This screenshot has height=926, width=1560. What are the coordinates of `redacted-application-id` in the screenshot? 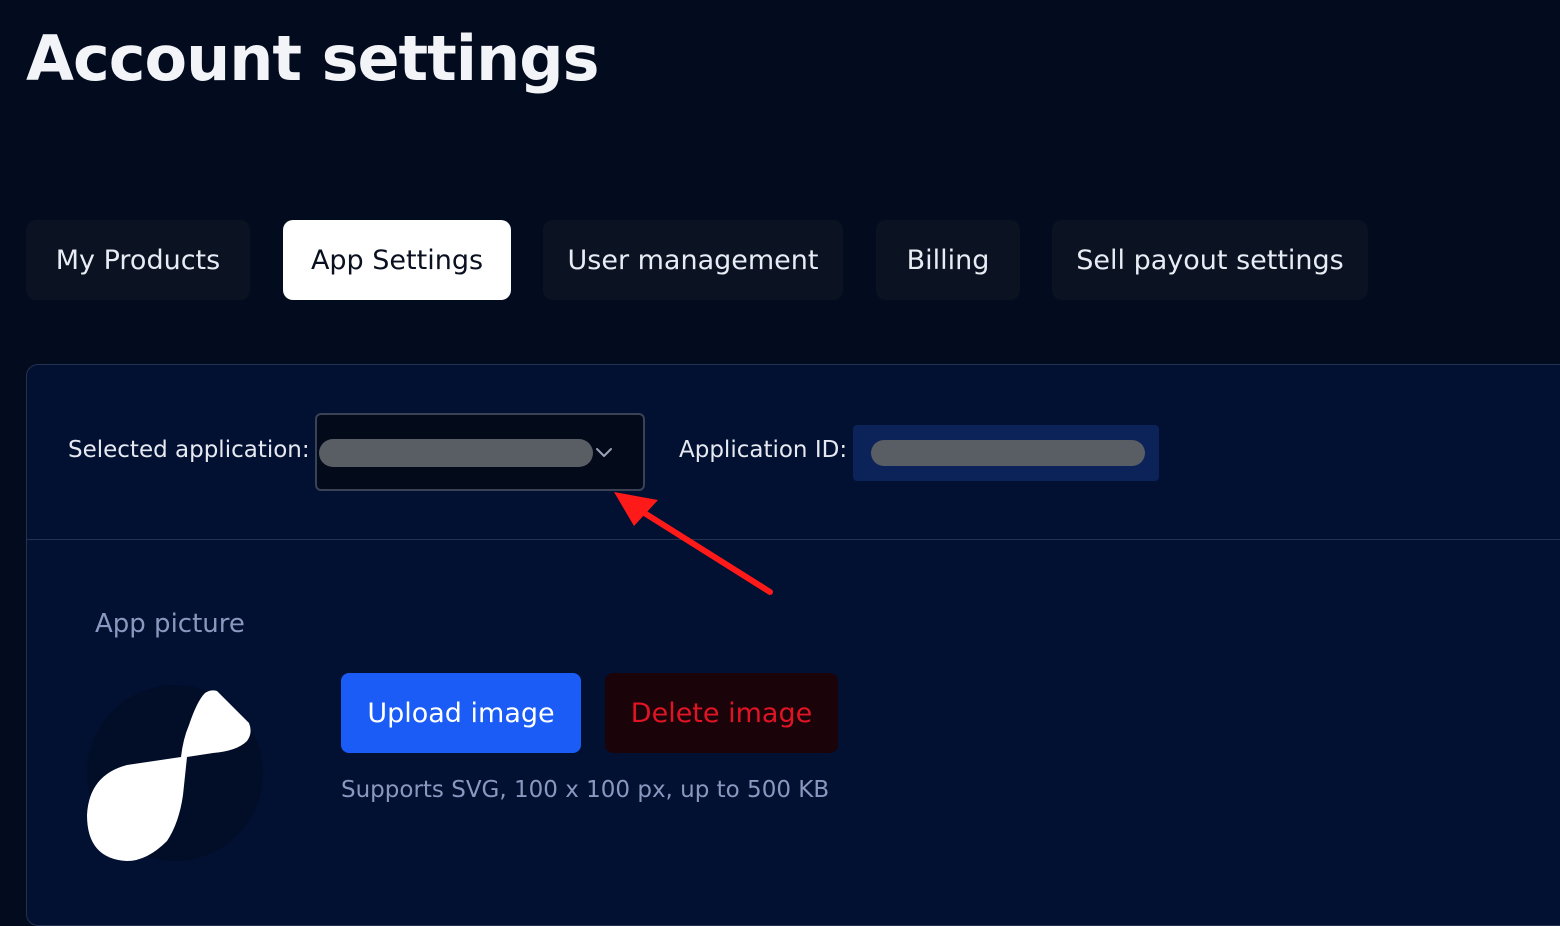 It's located at (1008, 453).